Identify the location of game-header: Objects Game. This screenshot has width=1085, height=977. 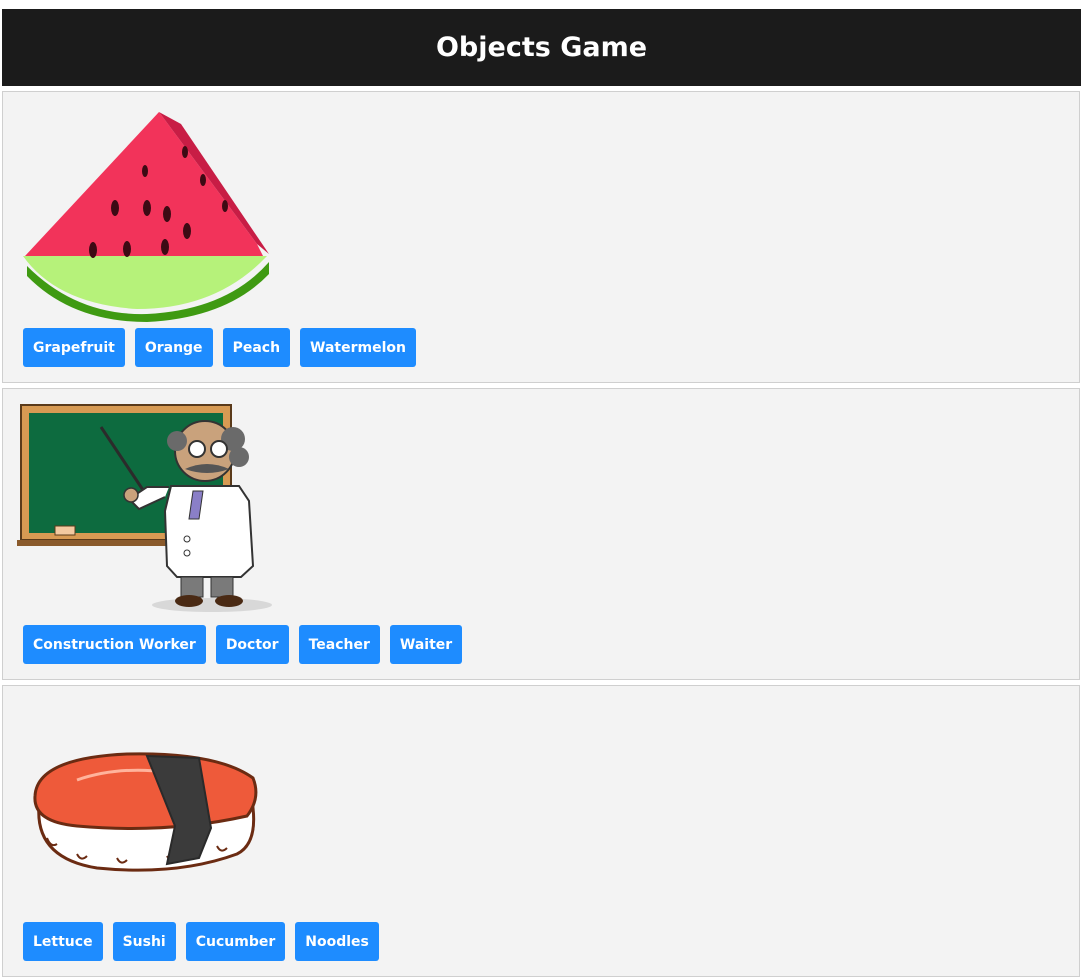
(541, 47).